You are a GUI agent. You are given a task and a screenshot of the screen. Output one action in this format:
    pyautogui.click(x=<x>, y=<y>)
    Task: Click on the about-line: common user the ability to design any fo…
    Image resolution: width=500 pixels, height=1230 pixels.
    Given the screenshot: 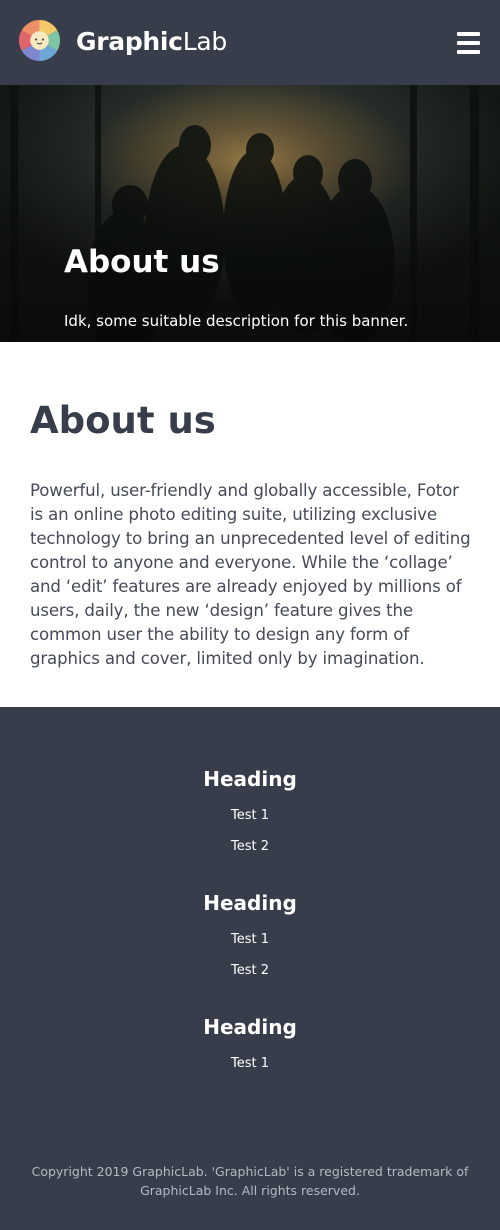 What is the action you would take?
    pyautogui.click(x=219, y=634)
    